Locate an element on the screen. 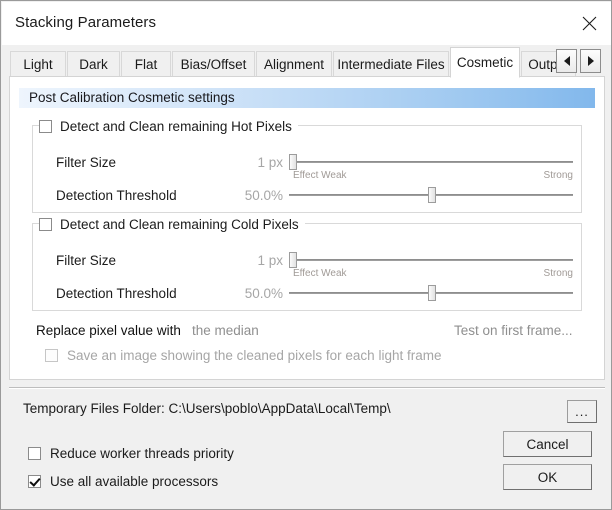  hot-pixels-group-header: Detect and Clean remaining Hot Pixels is located at coordinates (168, 126).